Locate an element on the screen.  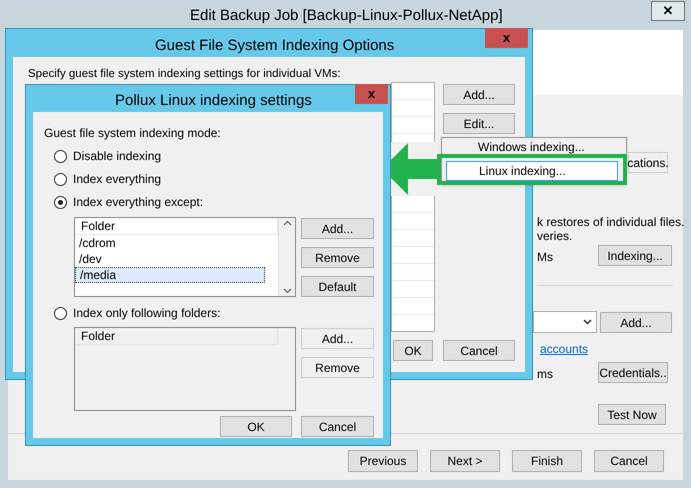
chevron-icon is located at coordinates (587, 322).